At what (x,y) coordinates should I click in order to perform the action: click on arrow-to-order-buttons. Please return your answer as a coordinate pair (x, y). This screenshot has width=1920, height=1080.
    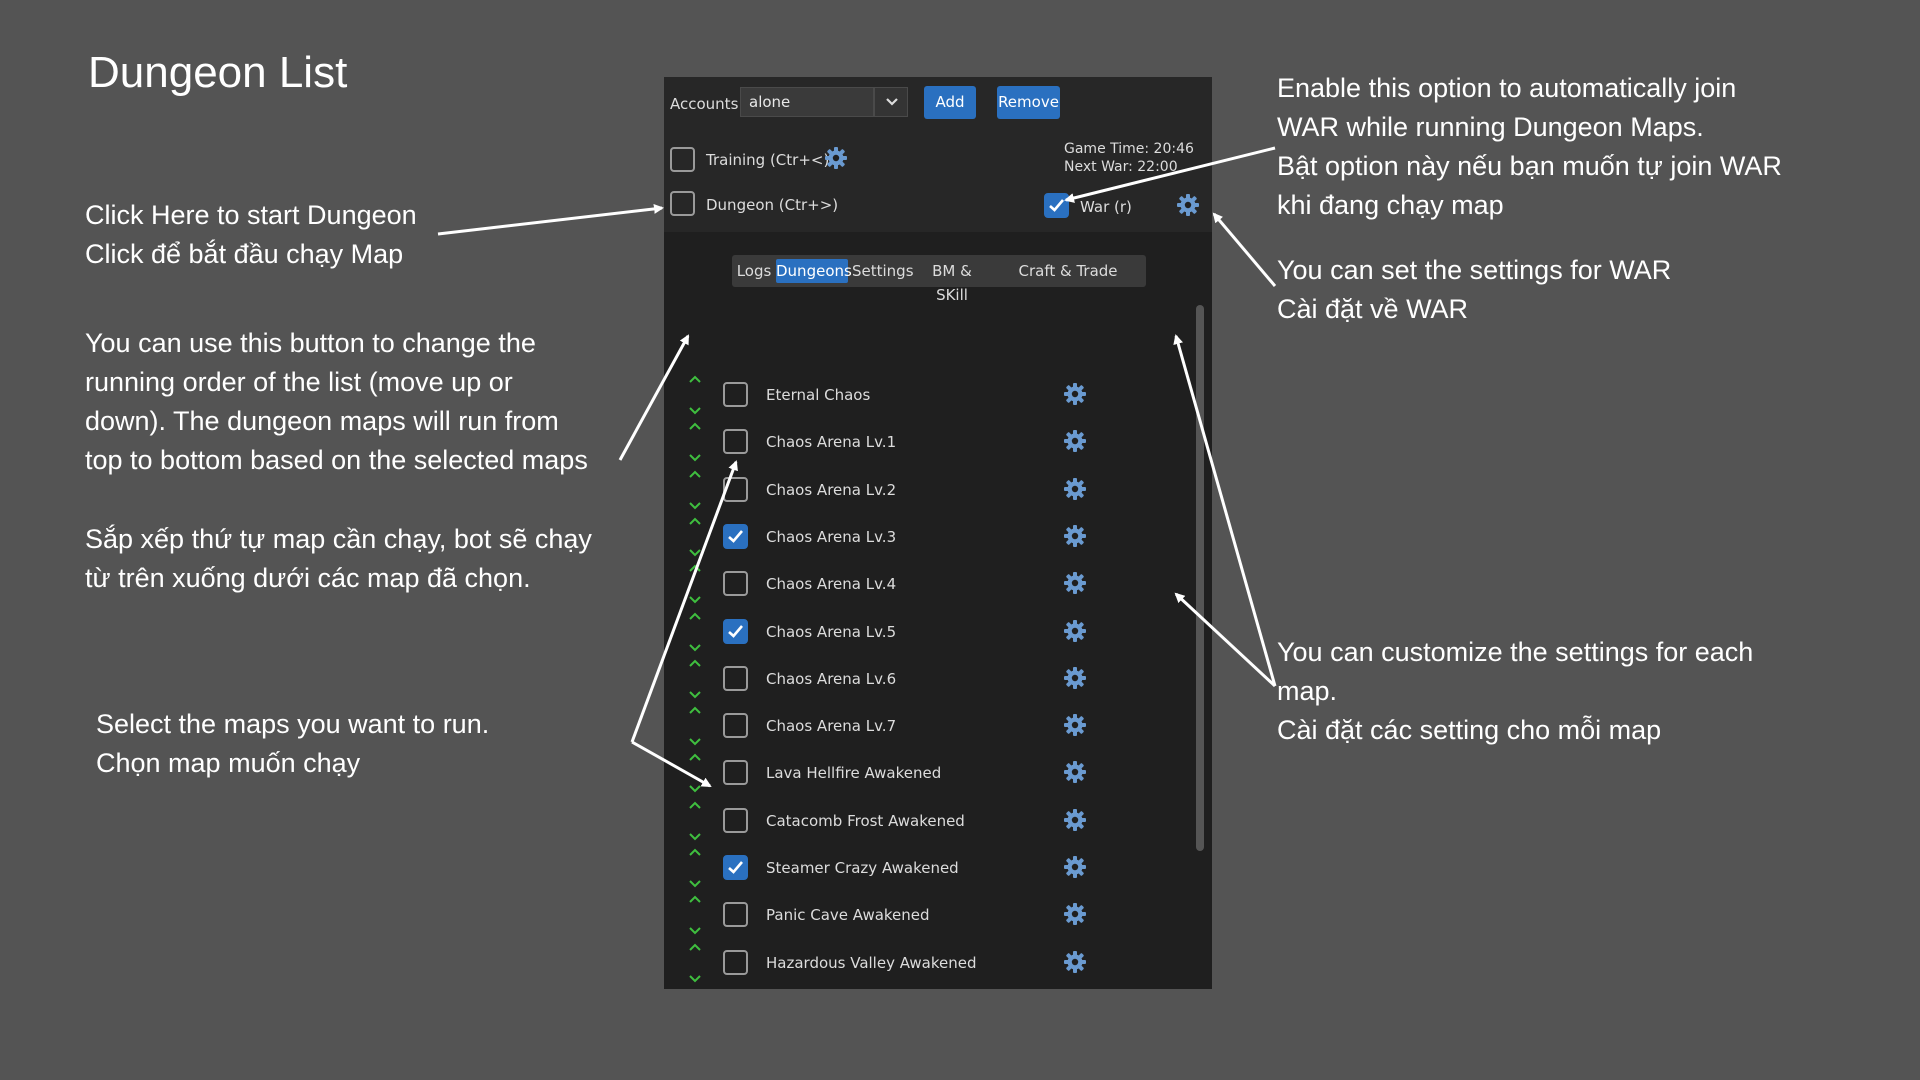
    Looking at the image, I should click on (654, 397).